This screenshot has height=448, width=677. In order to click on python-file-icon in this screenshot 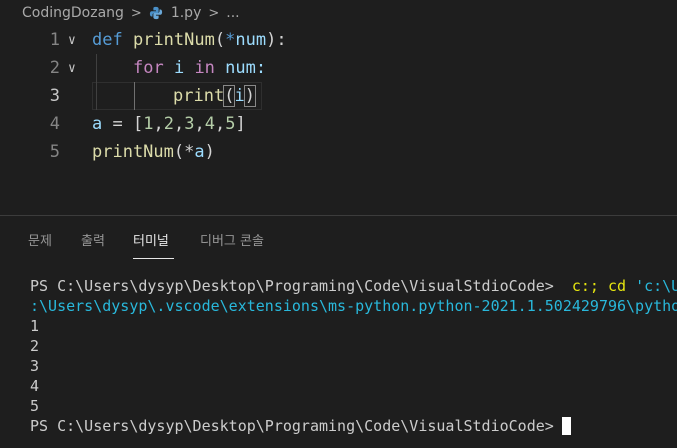, I will do `click(155, 13)`.